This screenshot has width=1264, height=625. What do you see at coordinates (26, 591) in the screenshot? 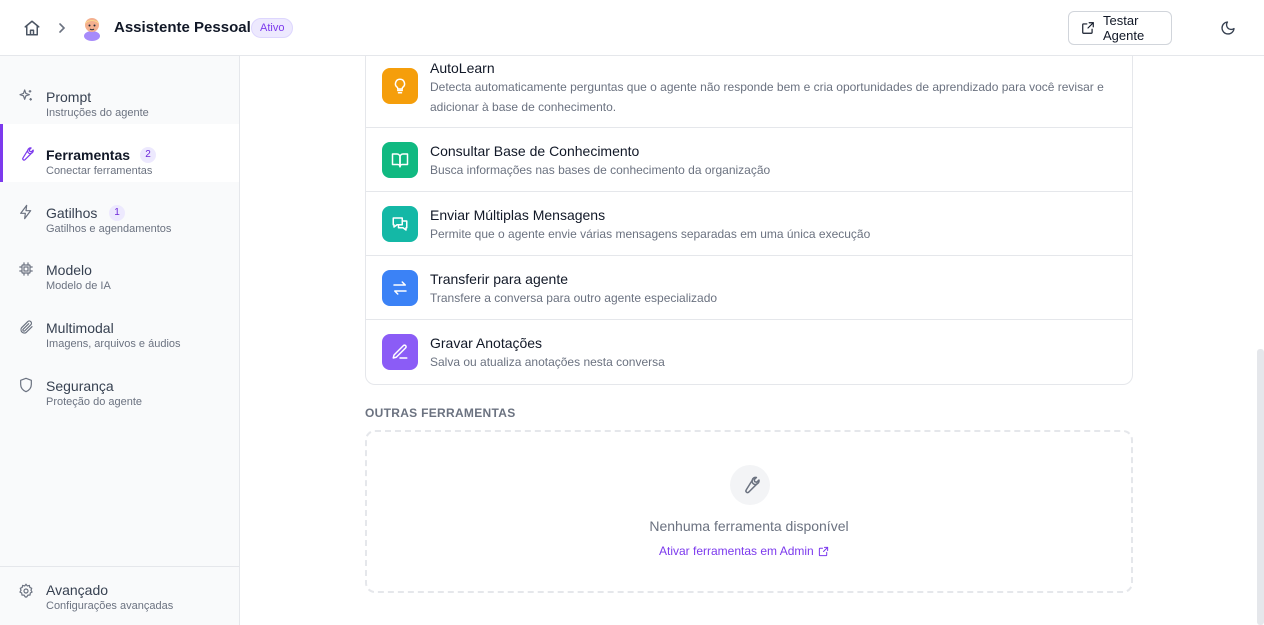
I see `gear-icon` at bounding box center [26, 591].